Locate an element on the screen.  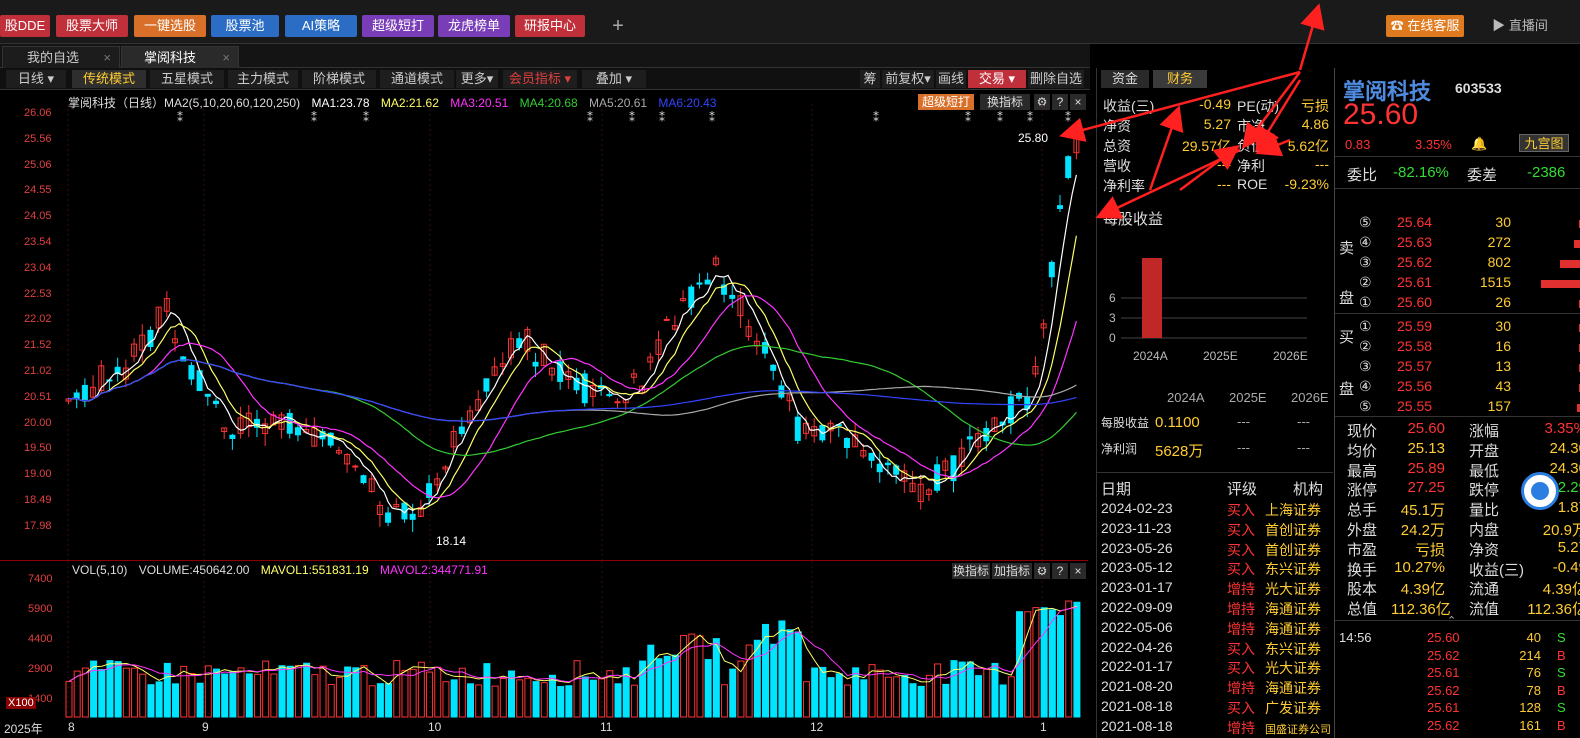
level-price: 25.64 is located at coordinates (1415, 222).